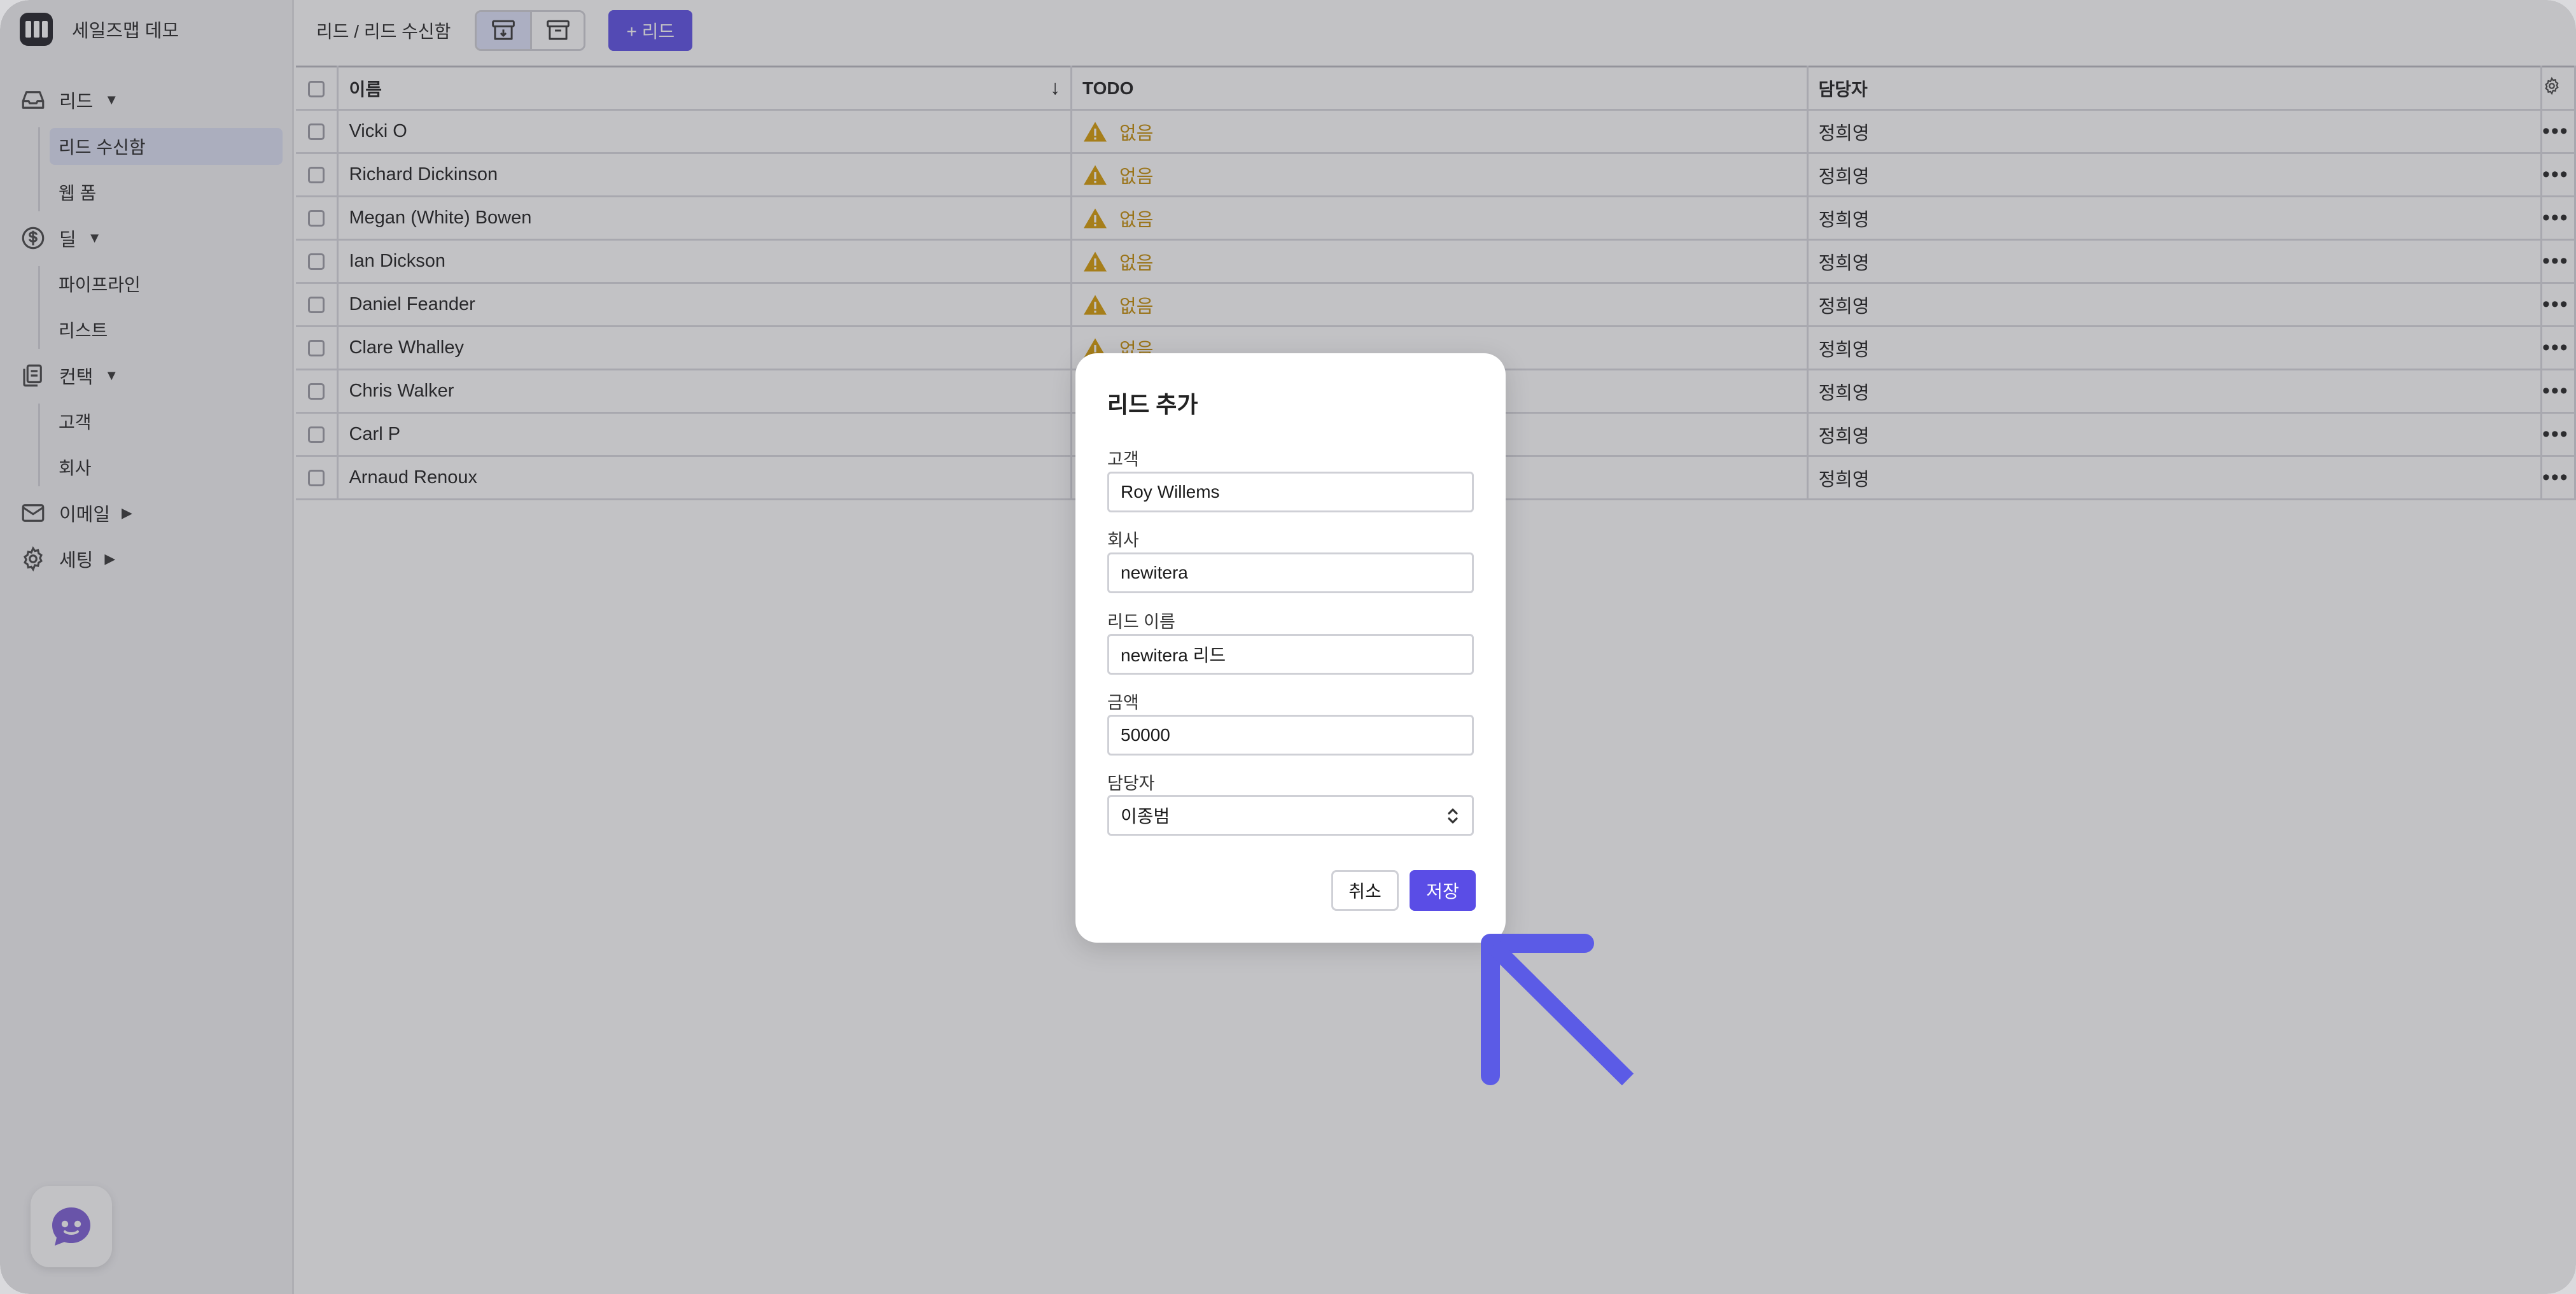 The image size is (2576, 1294). Describe the element at coordinates (1557, 1010) in the screenshot. I see `pointer-arrow-icon` at that location.